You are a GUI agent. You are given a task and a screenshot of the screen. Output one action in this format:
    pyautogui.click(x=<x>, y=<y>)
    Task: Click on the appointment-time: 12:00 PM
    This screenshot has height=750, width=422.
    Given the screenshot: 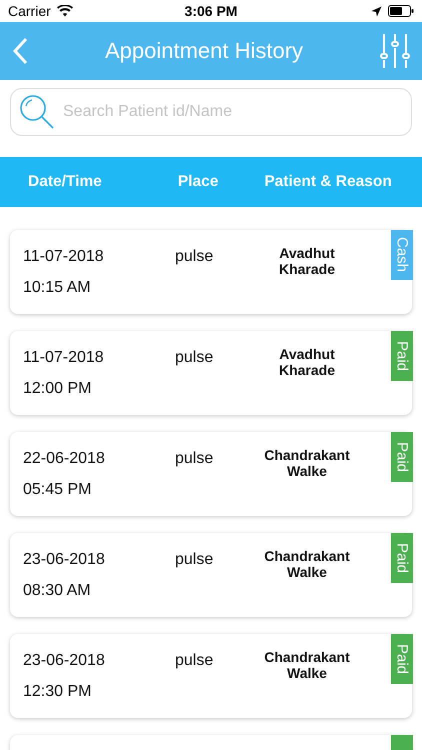 What is the action you would take?
    pyautogui.click(x=57, y=389)
    